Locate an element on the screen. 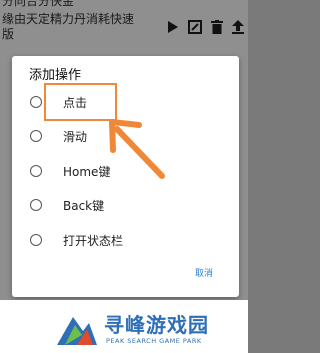 The width and height of the screenshot is (320, 353). watermark-title: 寻峰游戏园 is located at coordinates (156, 325).